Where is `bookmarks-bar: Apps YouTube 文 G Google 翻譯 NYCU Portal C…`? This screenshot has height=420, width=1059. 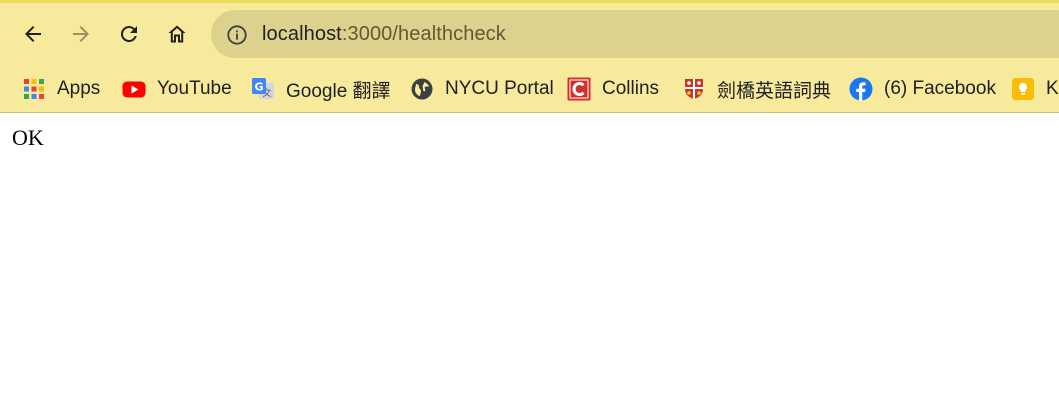
bookmarks-bar: Apps YouTube 文 G Google 翻譯 NYCU Portal C… is located at coordinates (529, 89).